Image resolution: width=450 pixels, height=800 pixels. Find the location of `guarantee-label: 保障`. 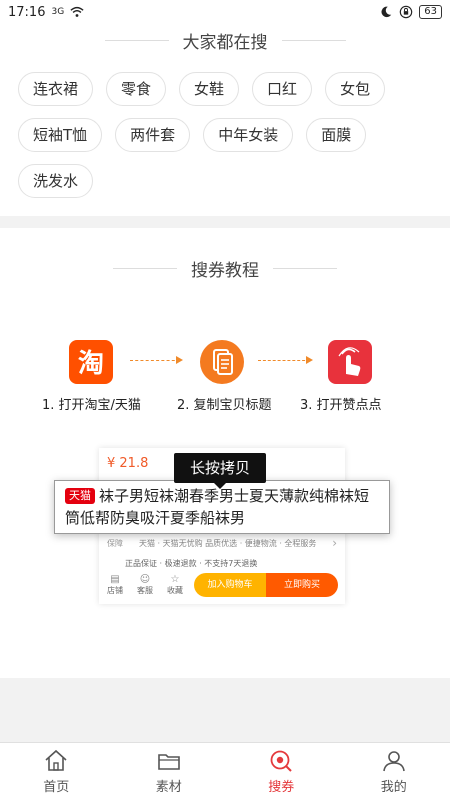

guarantee-label: 保障 is located at coordinates (115, 543).